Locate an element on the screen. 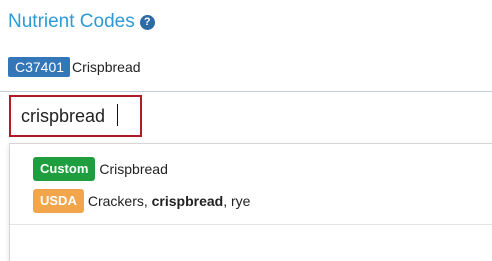 Image resolution: width=492 pixels, height=261 pixels. result-text: Crackers, crispbread, rye is located at coordinates (169, 201).